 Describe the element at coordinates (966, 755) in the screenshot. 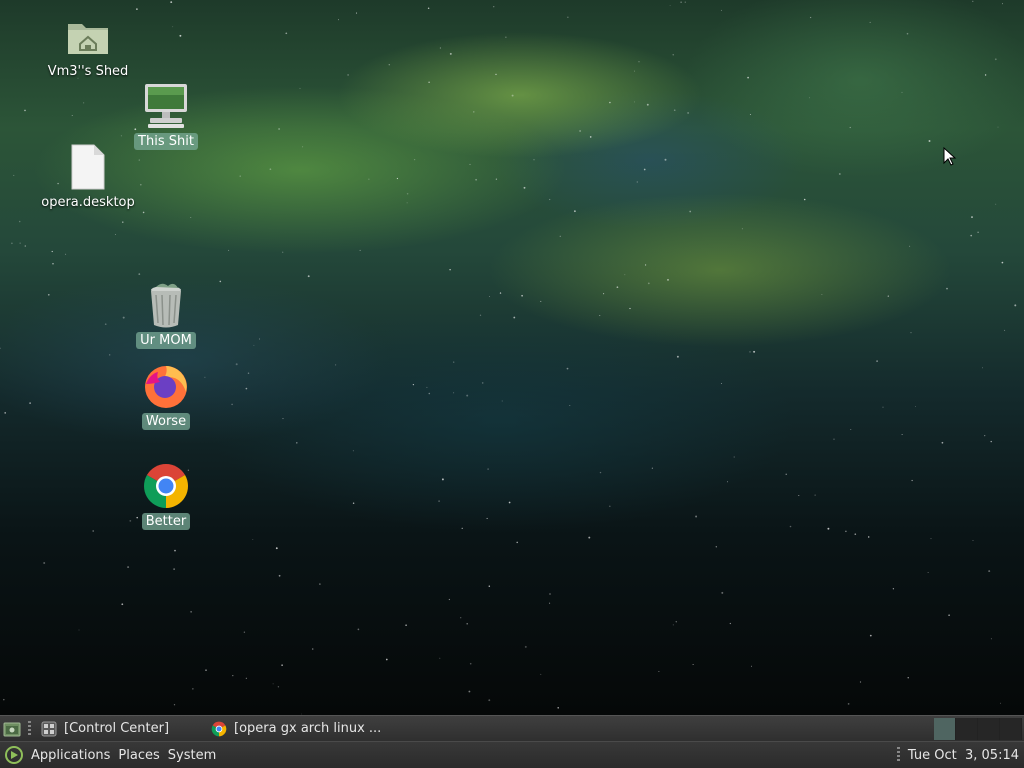

I see `clock: Tue Oct 3, 05:14` at that location.